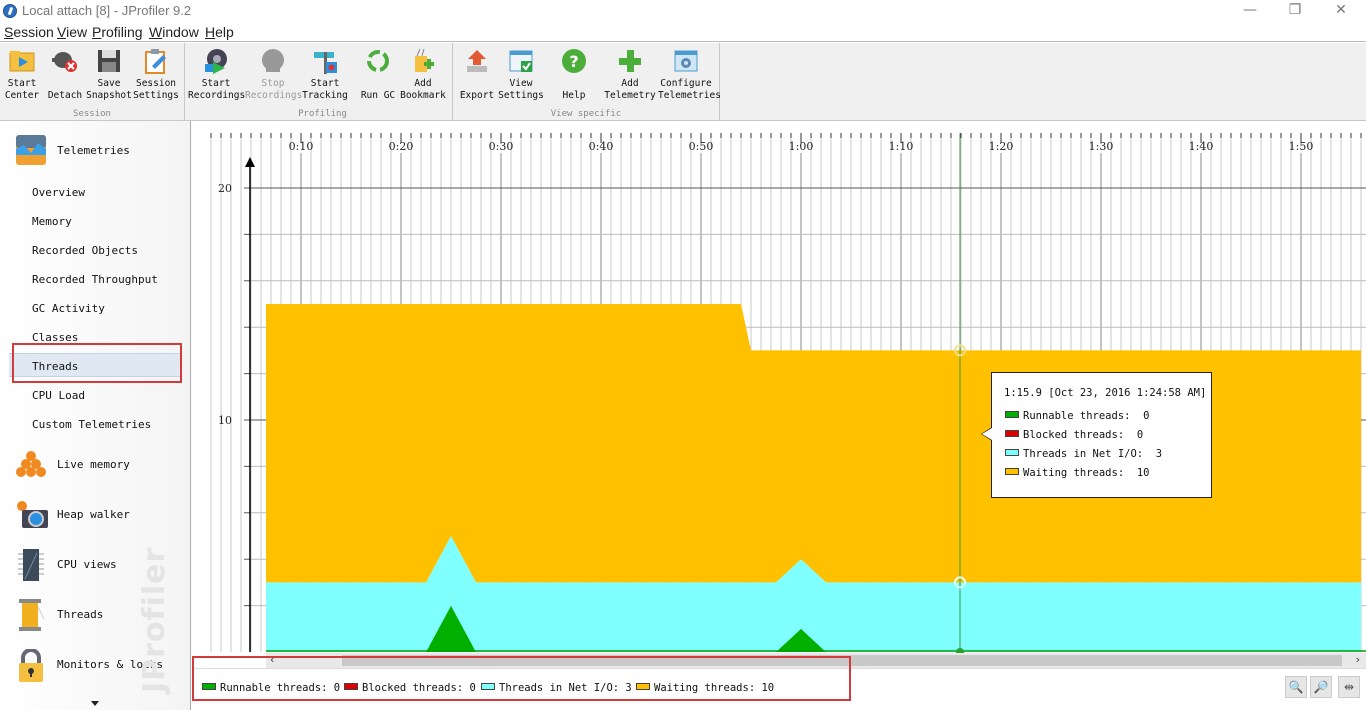  Describe the element at coordinates (1074, 436) in the screenshot. I see `tooltip-row-blocked: Blocked threads: 0` at that location.